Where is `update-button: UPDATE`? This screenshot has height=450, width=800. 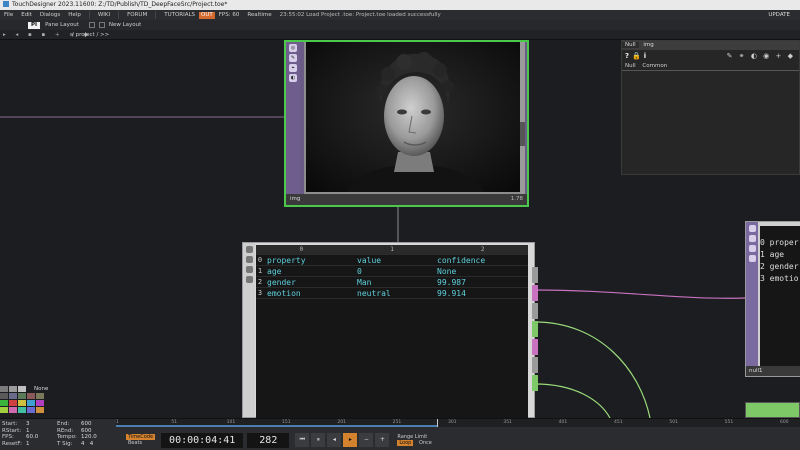
update-button: UPDATE is located at coordinates (779, 15).